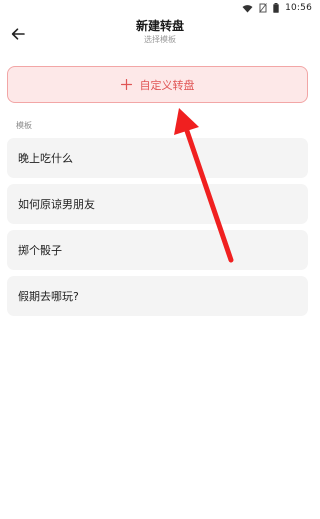 The image size is (320, 519). I want to click on templates-section-label: 模板, so click(24, 125).